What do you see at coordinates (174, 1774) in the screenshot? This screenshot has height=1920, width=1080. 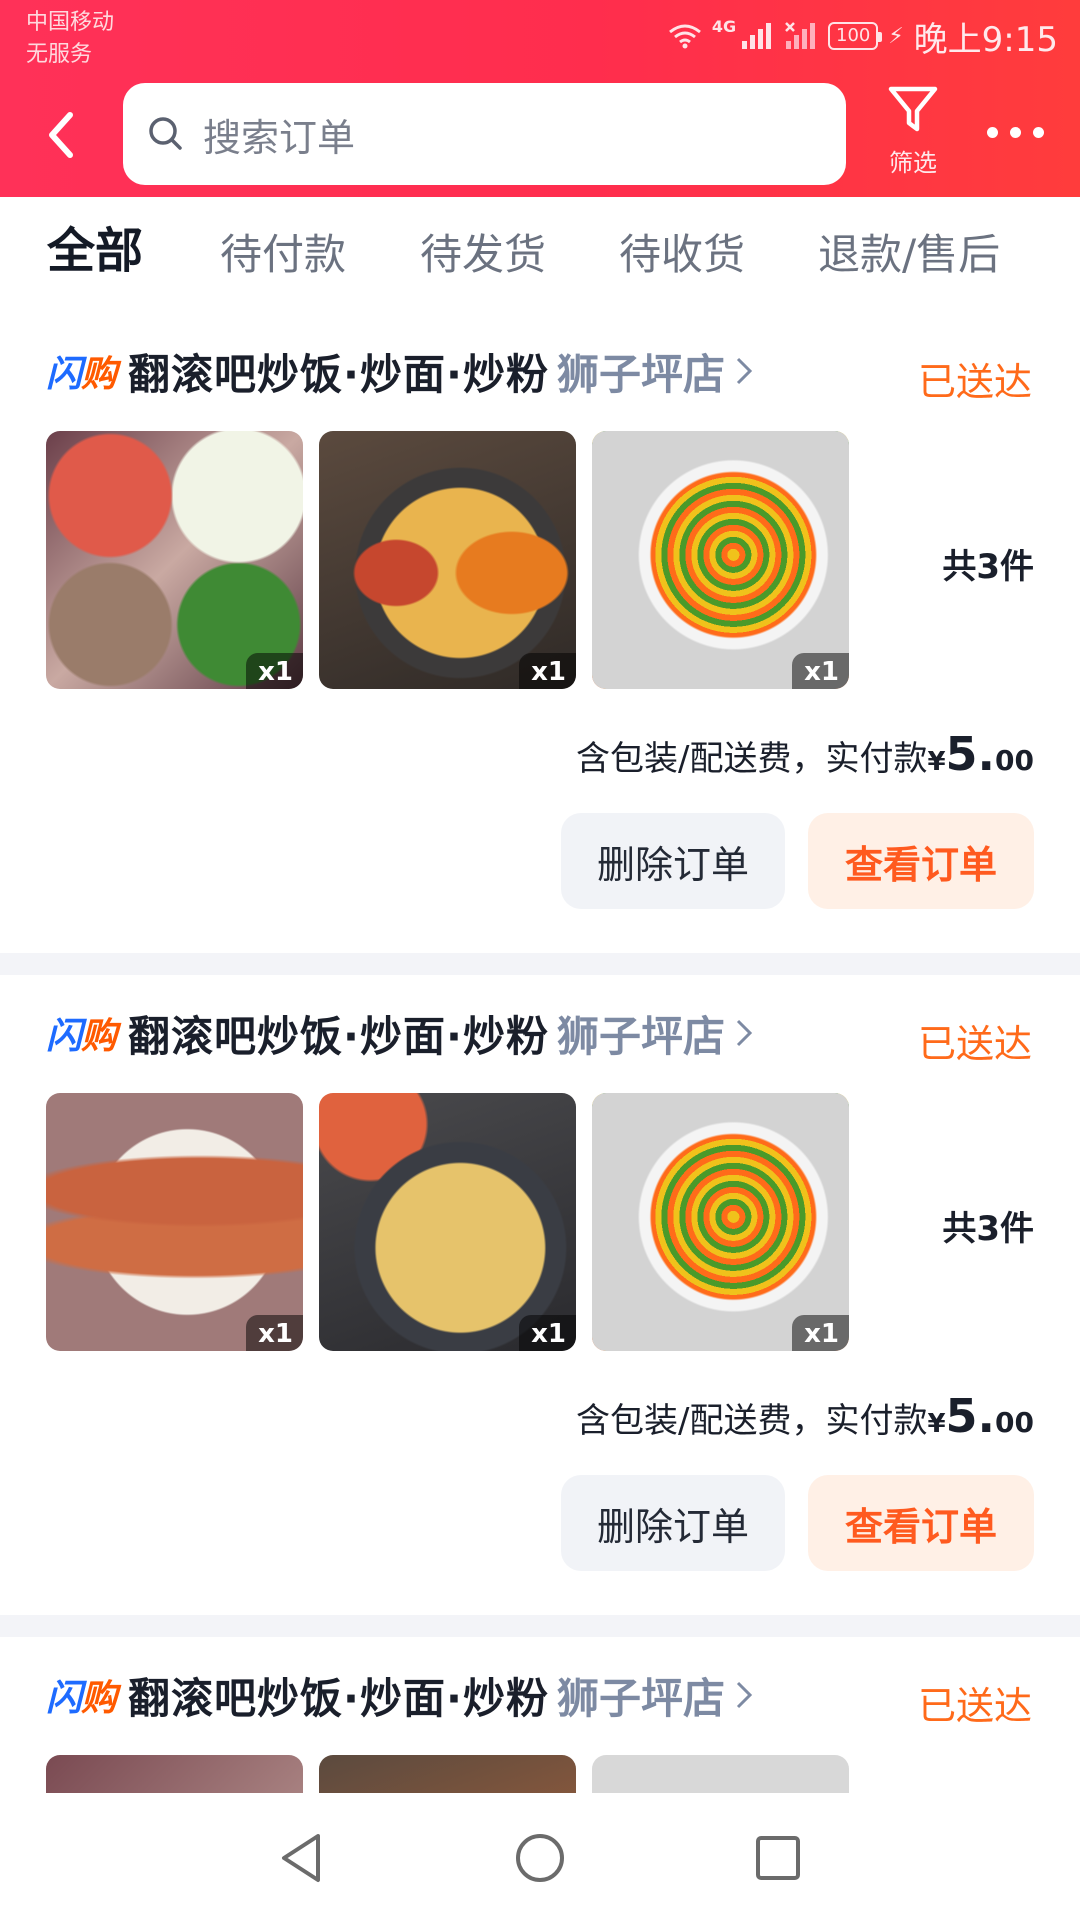 I see `ingredients-food-image` at bounding box center [174, 1774].